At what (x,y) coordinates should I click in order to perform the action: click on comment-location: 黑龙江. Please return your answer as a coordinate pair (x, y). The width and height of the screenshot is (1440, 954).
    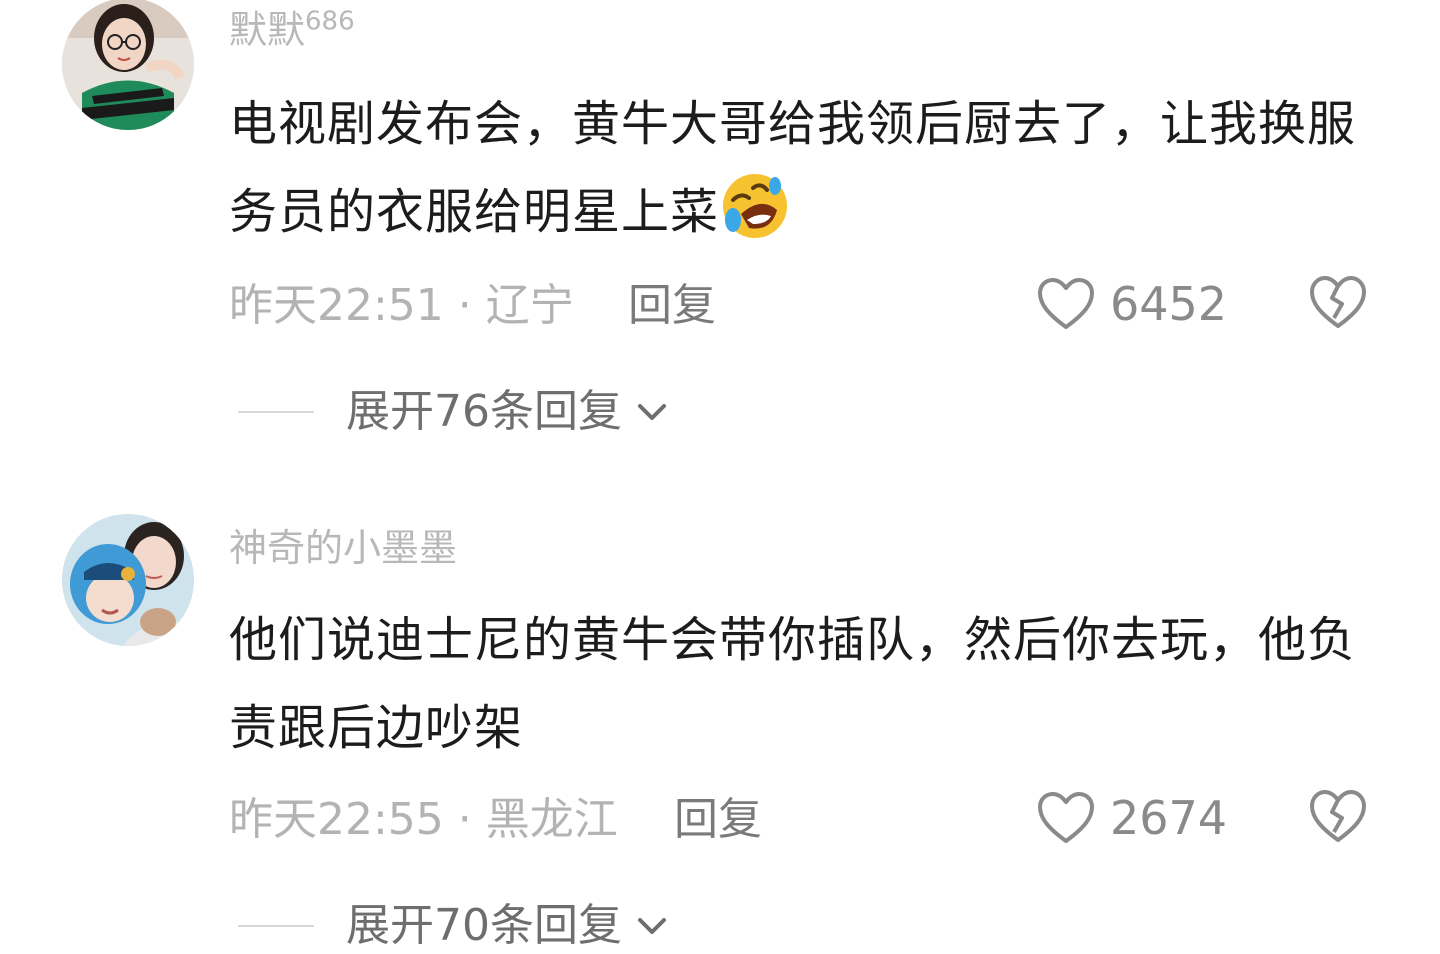
    Looking at the image, I should click on (551, 819).